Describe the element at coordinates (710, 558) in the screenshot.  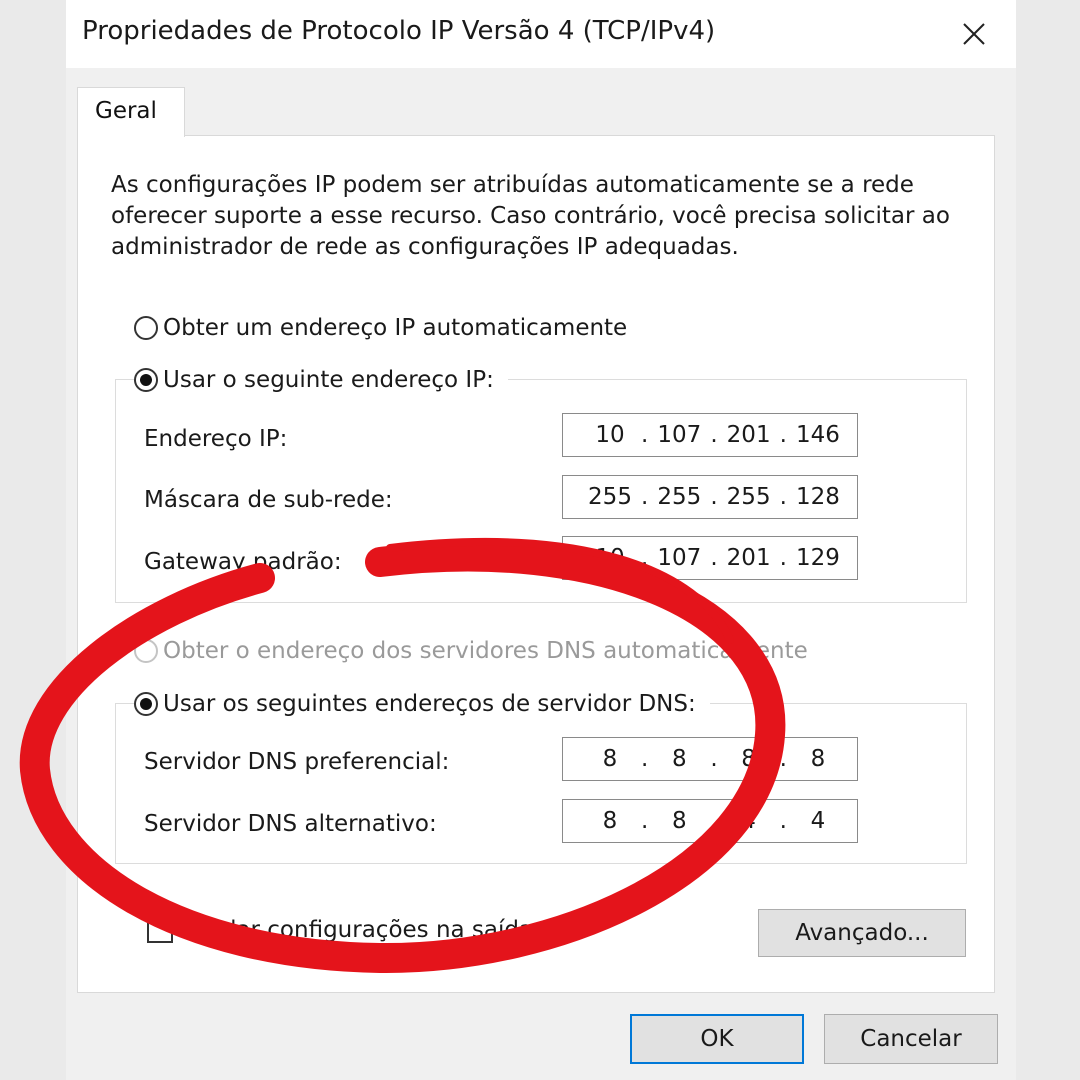
I see `gateway-input: 10. 107. 201. 129` at that location.